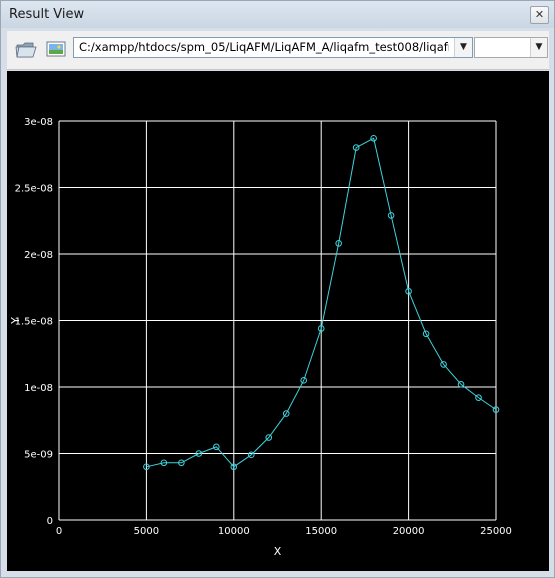 The width and height of the screenshot is (555, 578). What do you see at coordinates (56, 49) in the screenshot?
I see `image-icon` at bounding box center [56, 49].